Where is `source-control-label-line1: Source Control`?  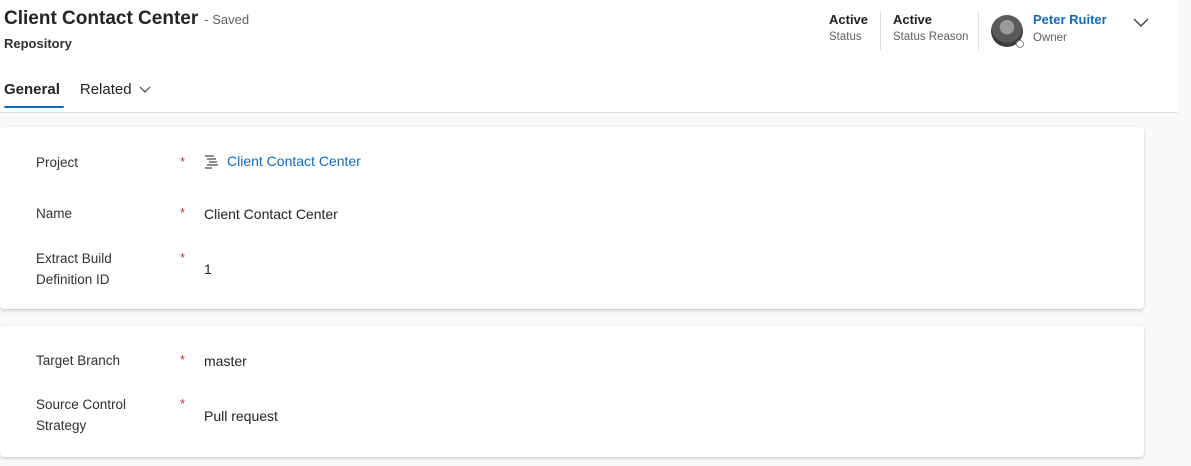 source-control-label-line1: Source Control is located at coordinates (81, 404).